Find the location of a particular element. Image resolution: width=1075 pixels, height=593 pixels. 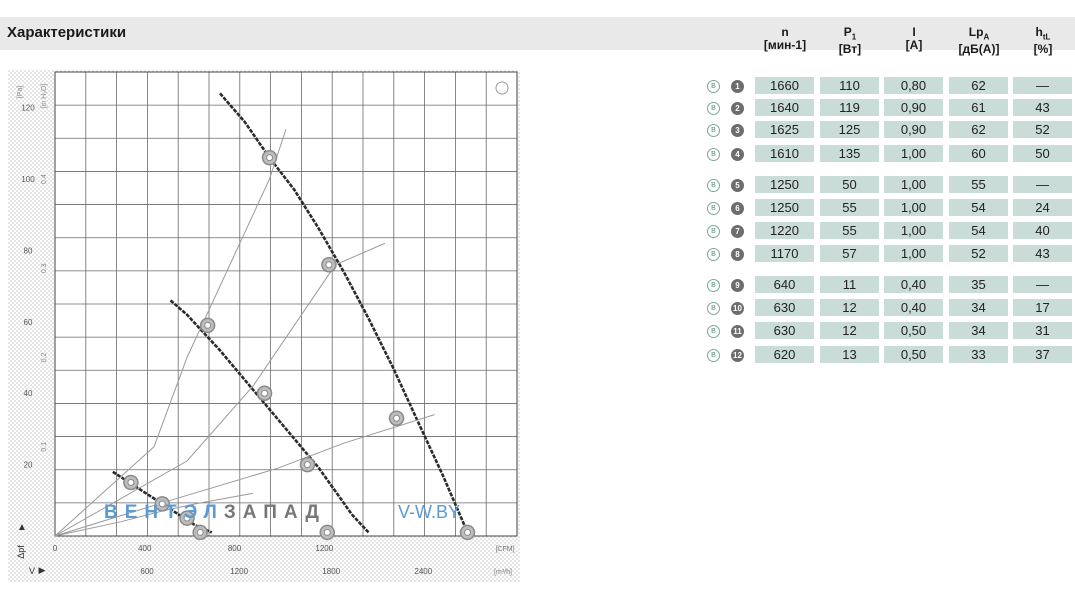

table-cell-n: 640 is located at coordinates (784, 284).